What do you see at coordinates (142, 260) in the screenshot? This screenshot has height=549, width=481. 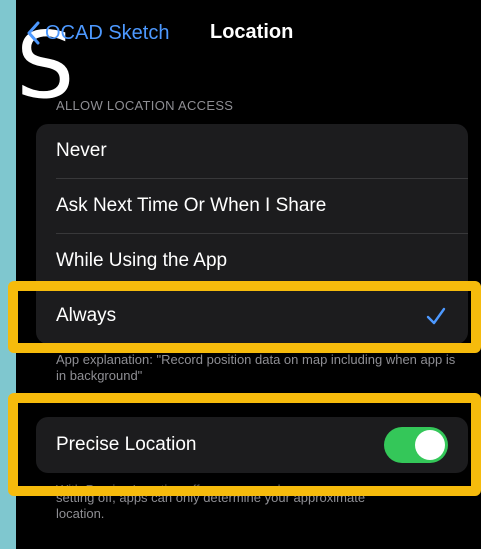 I see `option-label: While Using the App` at bounding box center [142, 260].